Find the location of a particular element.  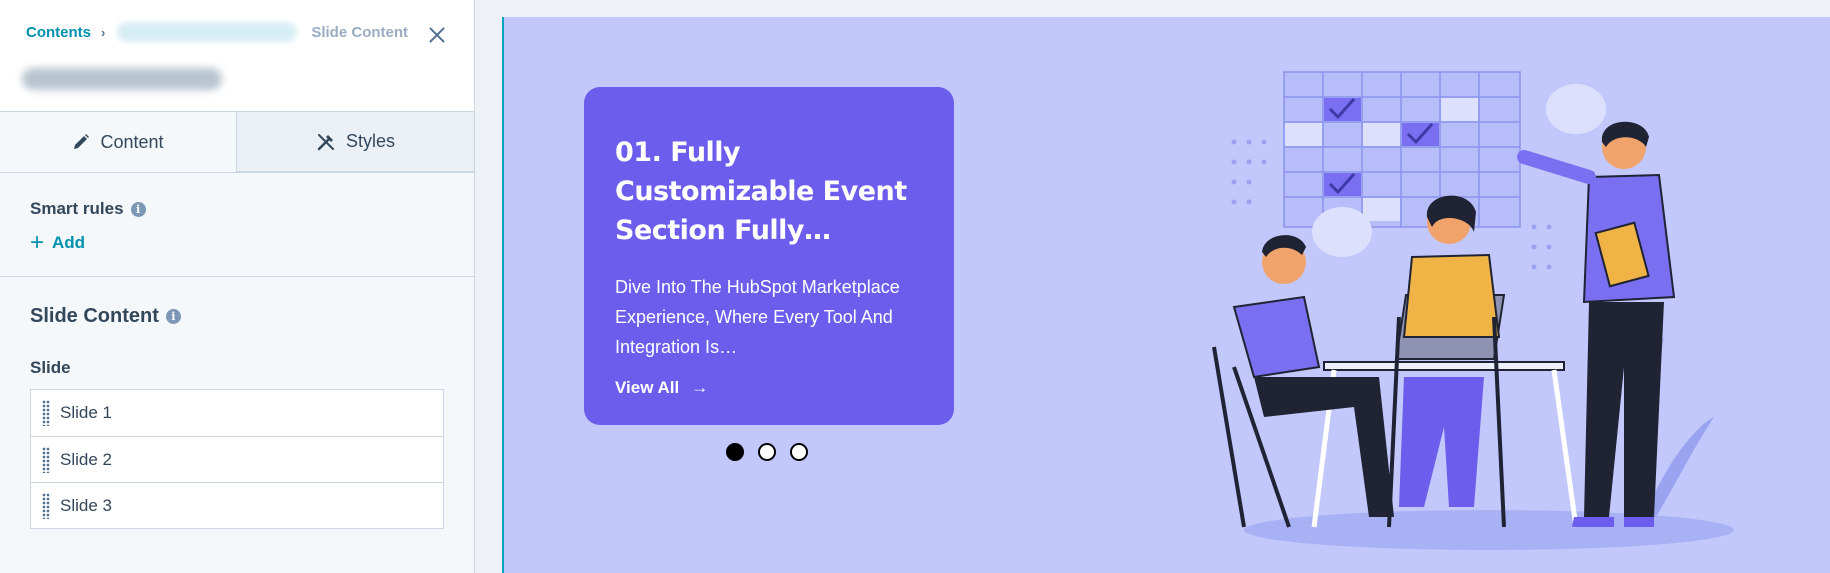

tab-content: Content is located at coordinates (118, 142).